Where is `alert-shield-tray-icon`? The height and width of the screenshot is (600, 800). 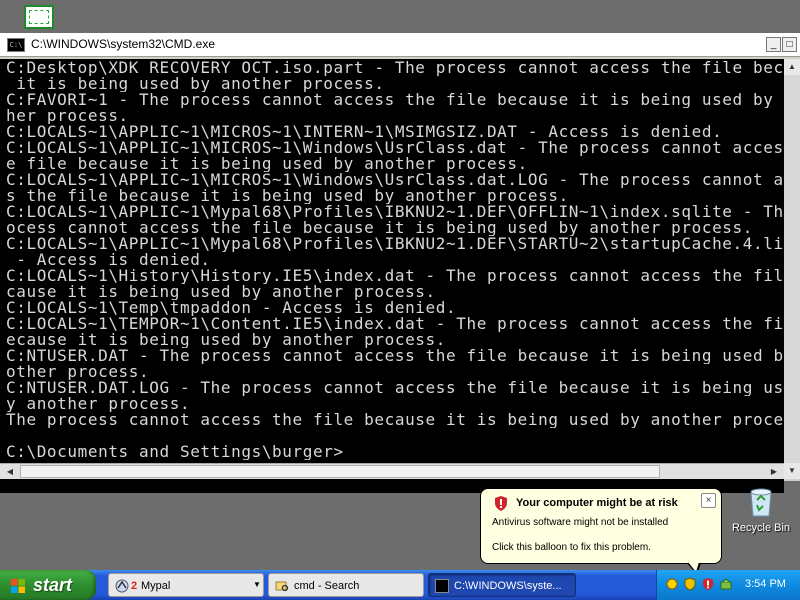 alert-shield-tray-icon is located at coordinates (708, 584).